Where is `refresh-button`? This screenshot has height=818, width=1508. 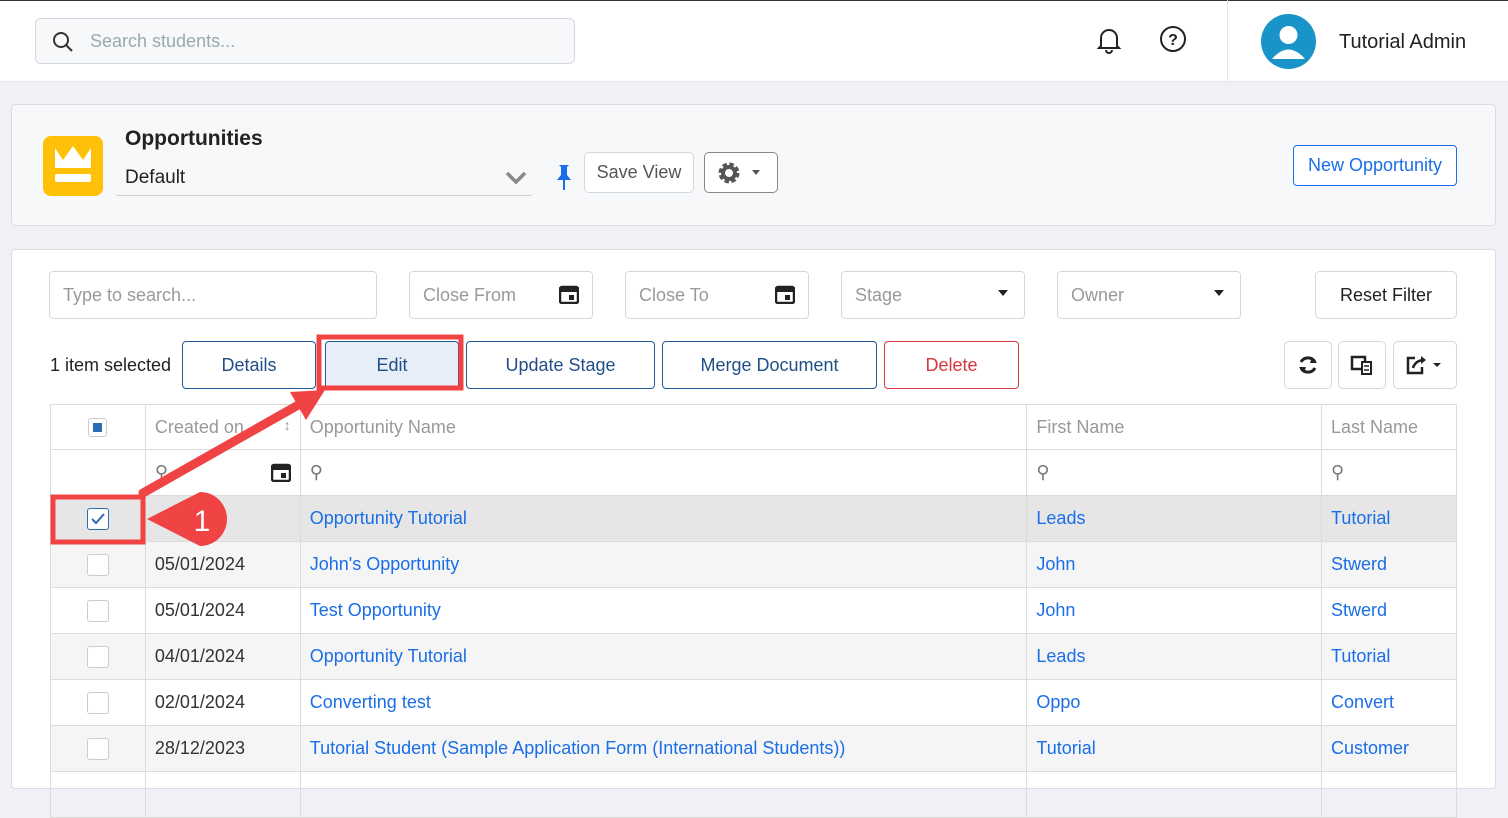 refresh-button is located at coordinates (1308, 365).